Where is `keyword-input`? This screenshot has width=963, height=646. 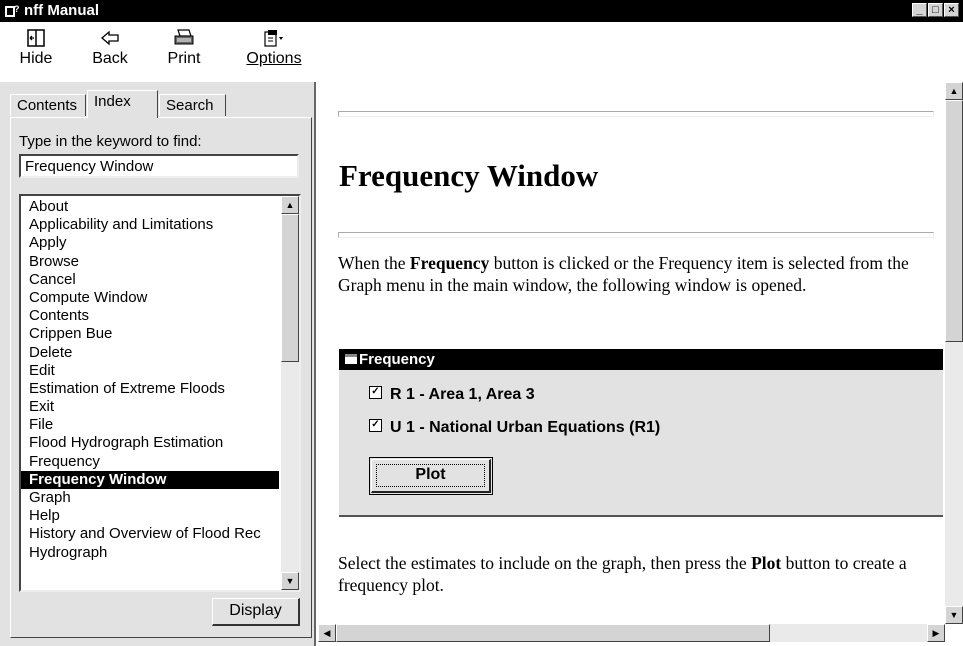 keyword-input is located at coordinates (159, 166).